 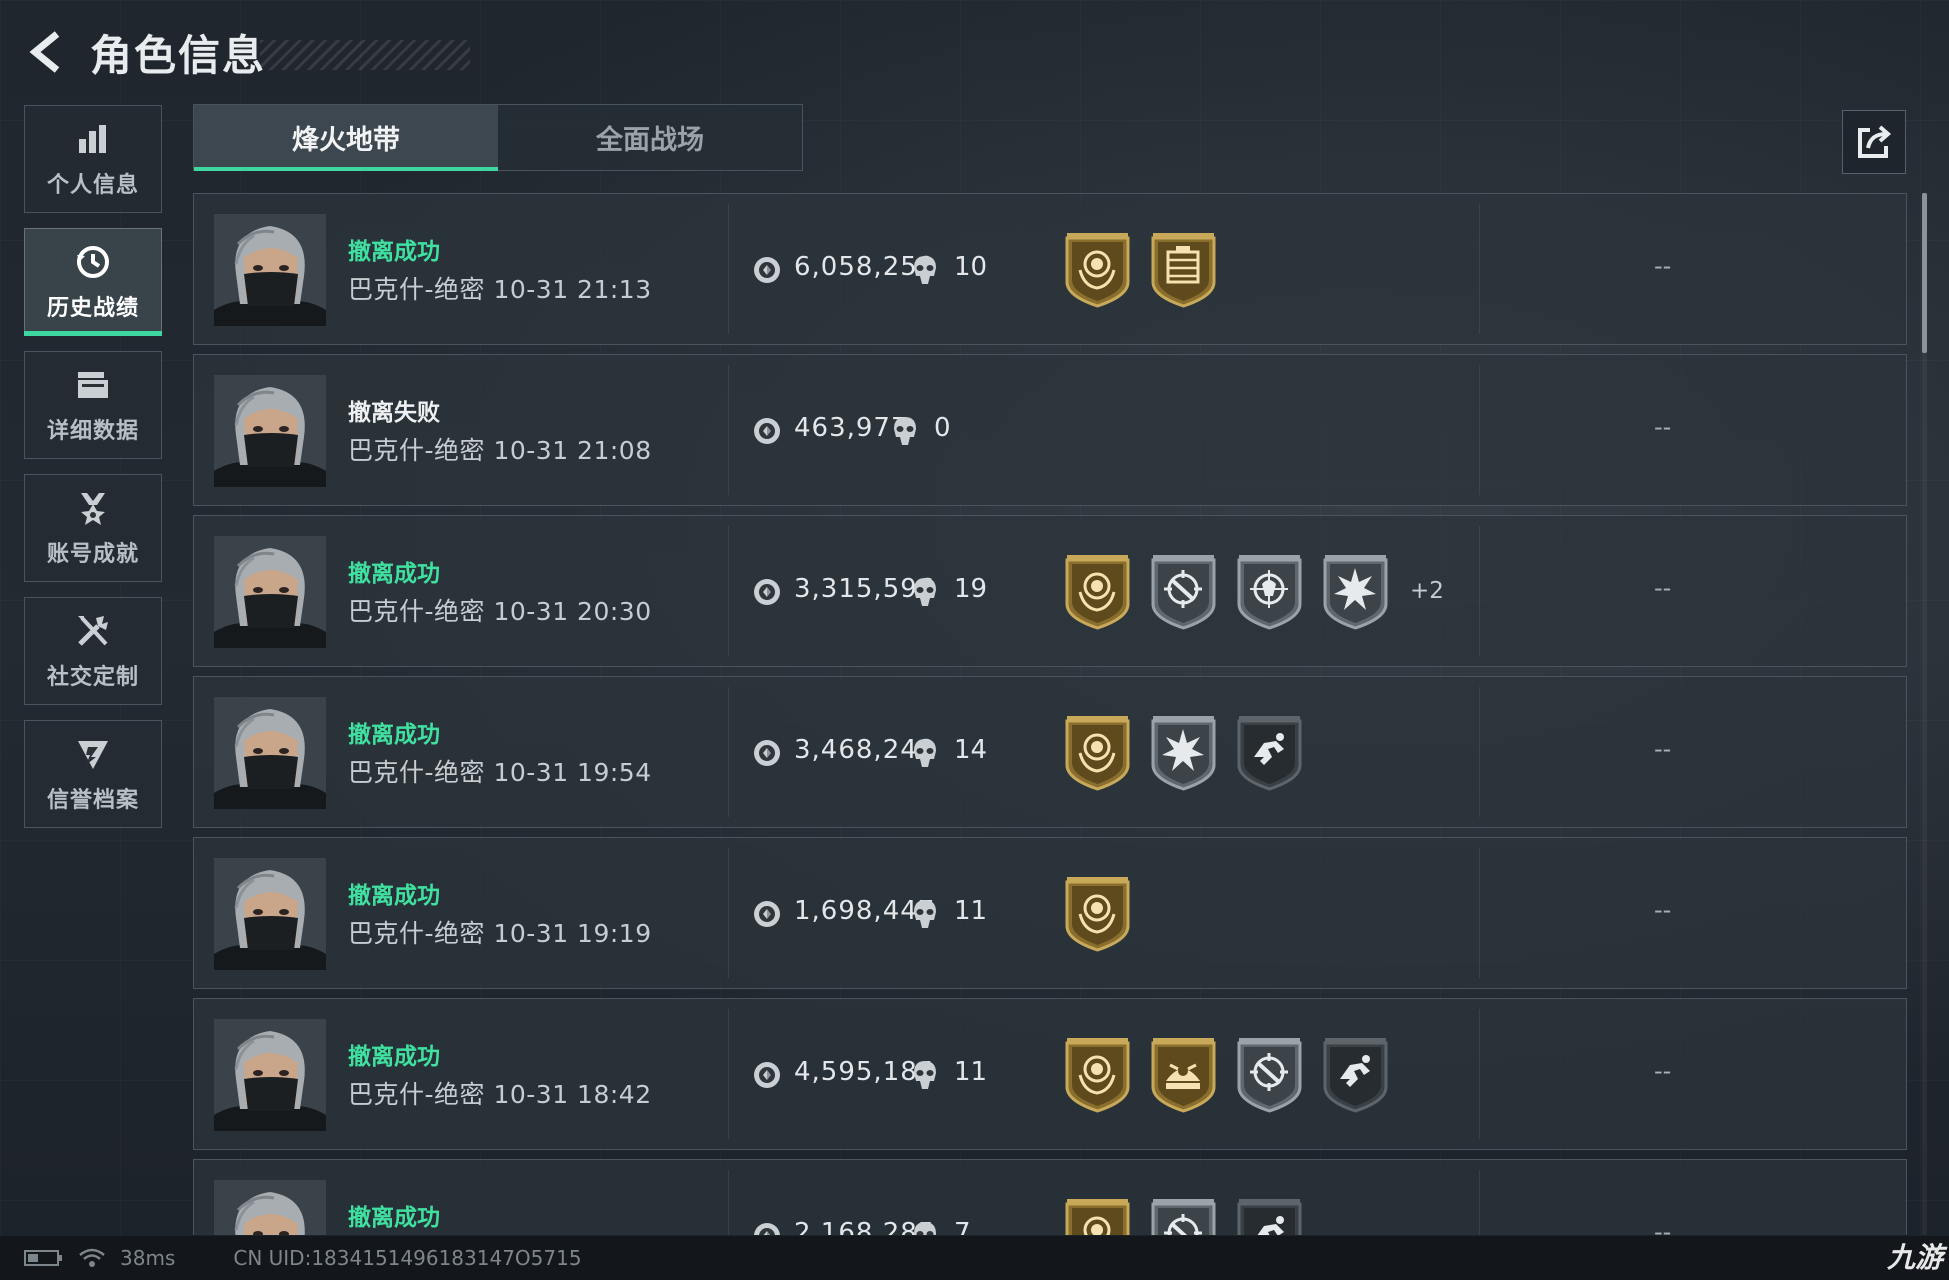 What do you see at coordinates (500, 933) in the screenshot?
I see `map-and-time: 巴克什-绝密 10-31 19:19` at bounding box center [500, 933].